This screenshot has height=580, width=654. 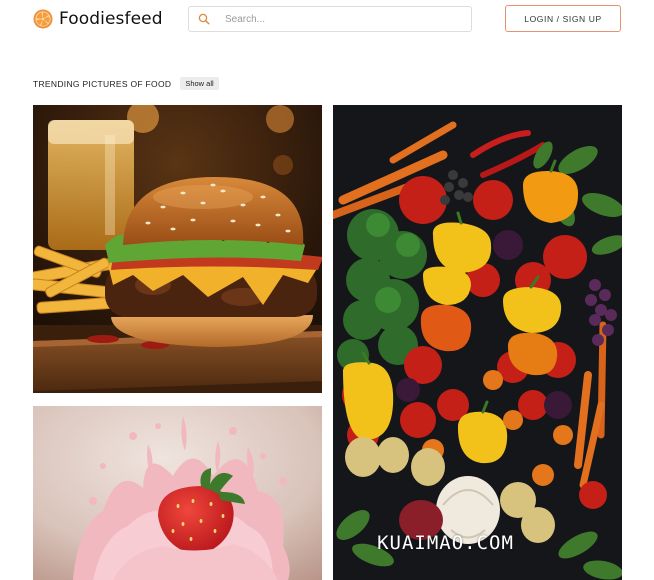 What do you see at coordinates (102, 83) in the screenshot?
I see `section-title: TRENDING PICTURES OF FOOD` at bounding box center [102, 83].